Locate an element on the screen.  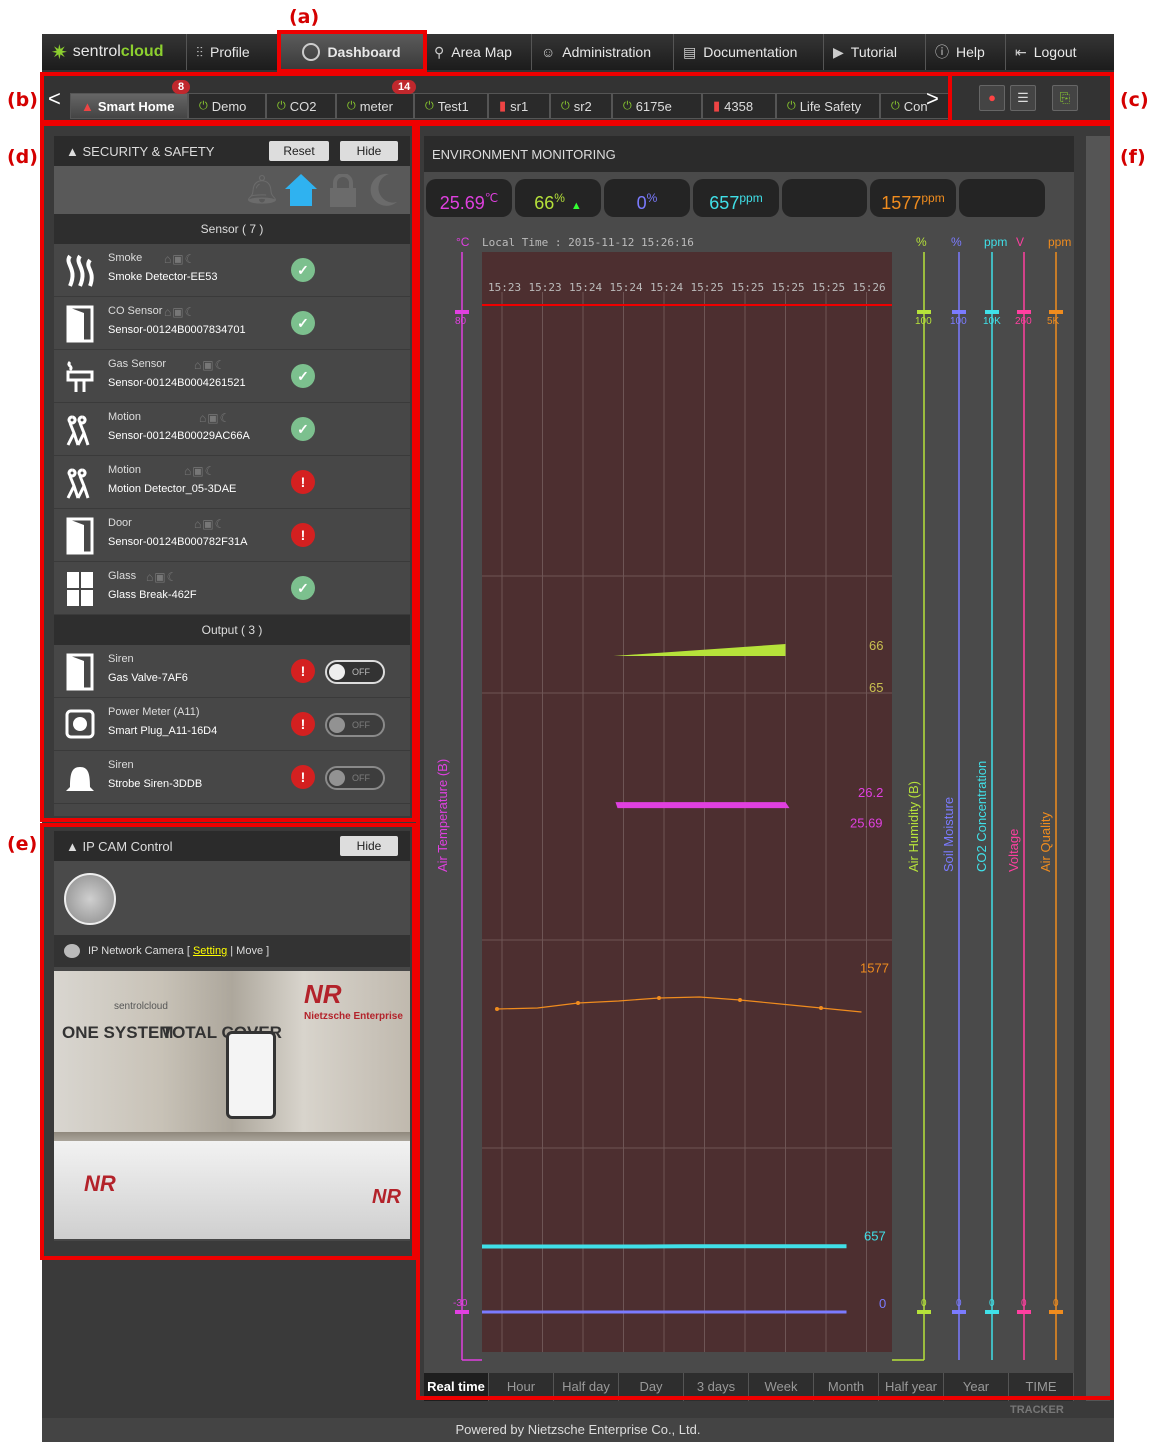
tab-smart-home: ▲ Smart Home is located at coordinates (129, 106).